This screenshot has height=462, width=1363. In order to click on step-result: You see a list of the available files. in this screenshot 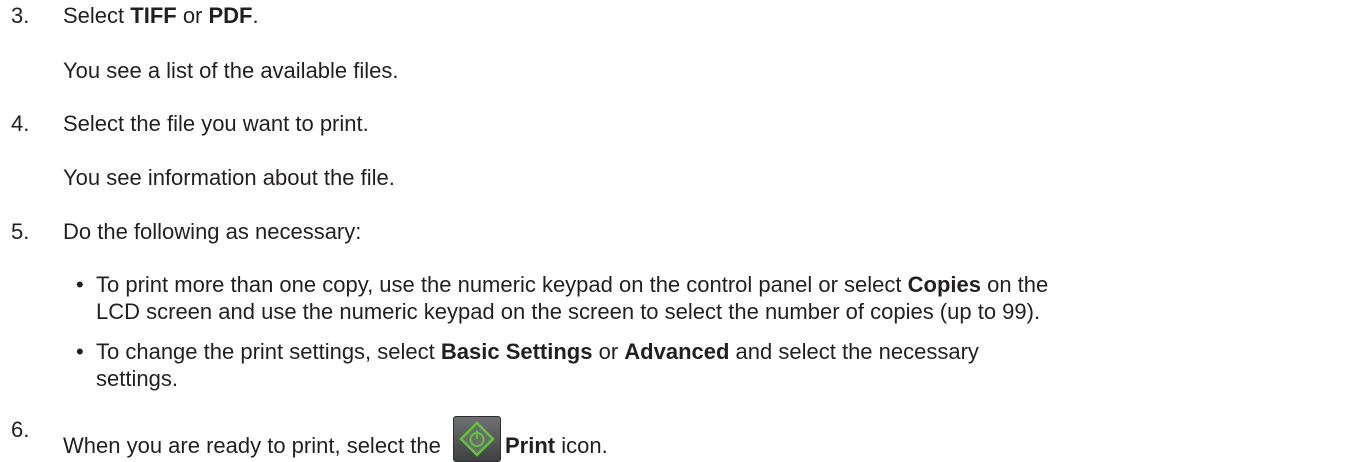, I will do `click(231, 70)`.